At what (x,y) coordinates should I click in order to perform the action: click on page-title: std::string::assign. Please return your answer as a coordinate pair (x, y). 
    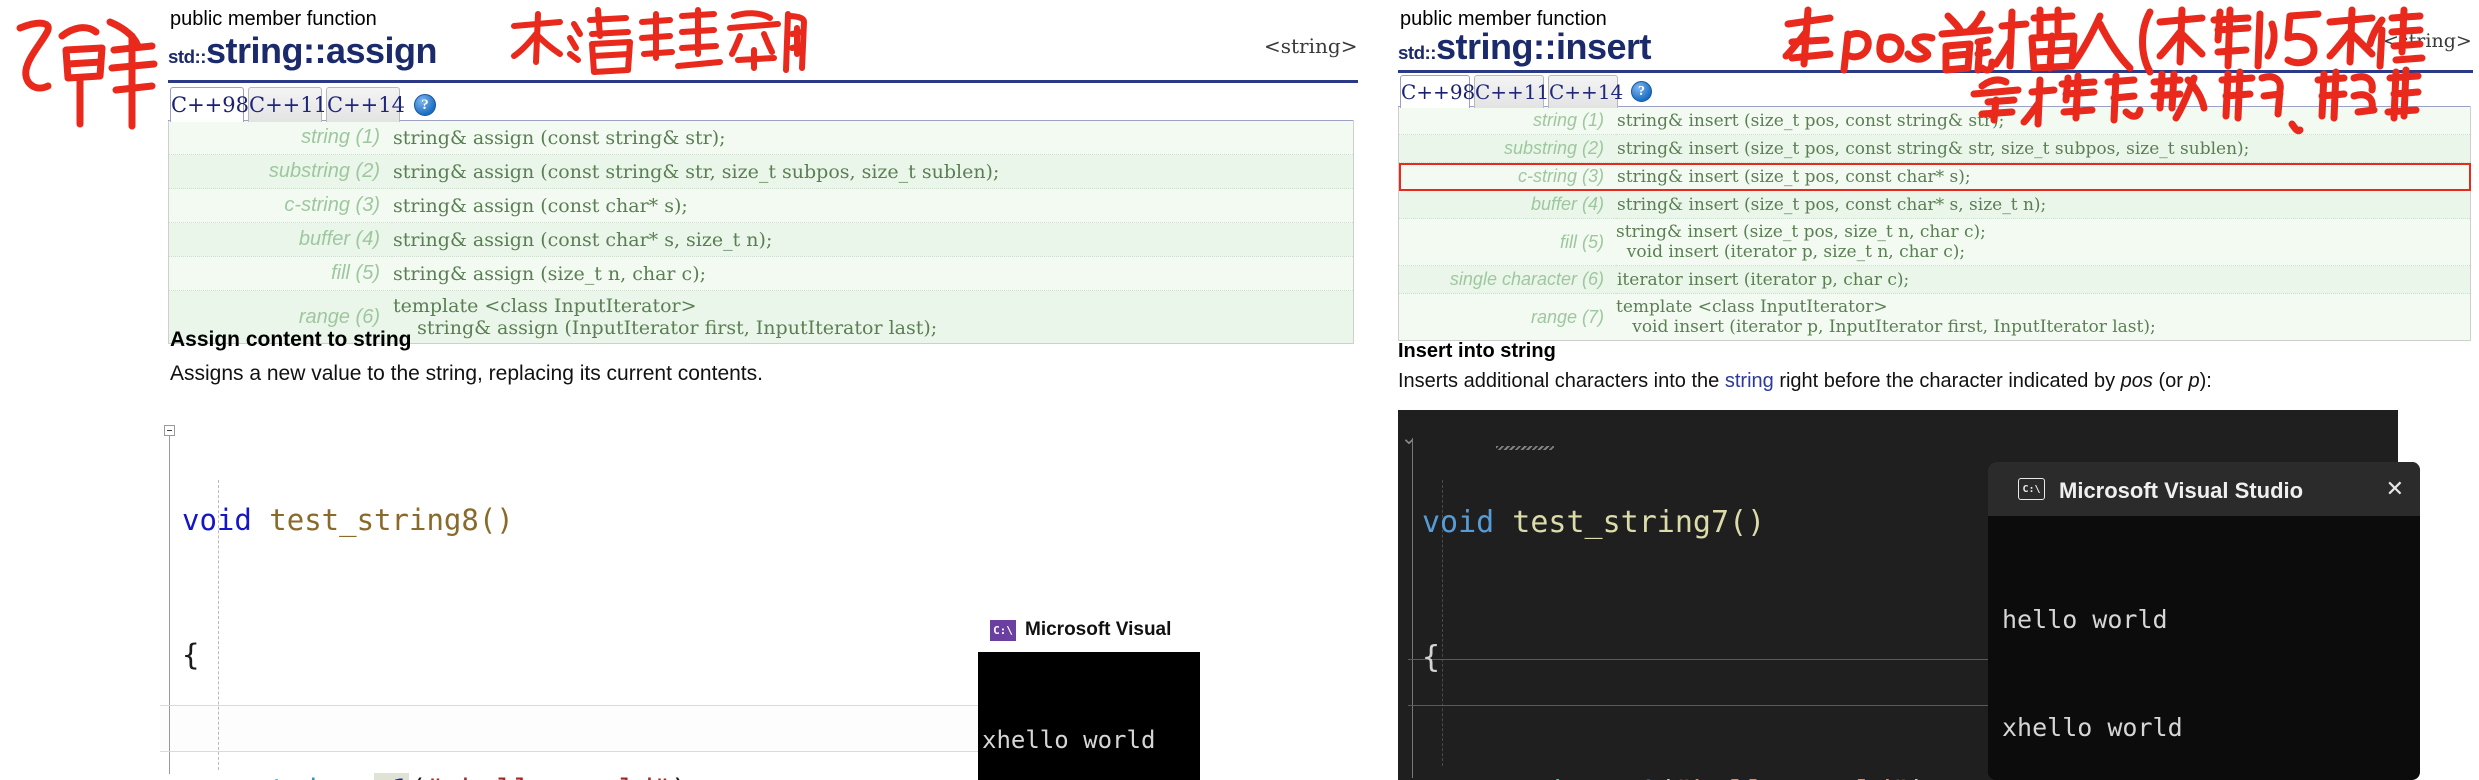
    Looking at the image, I should click on (303, 51).